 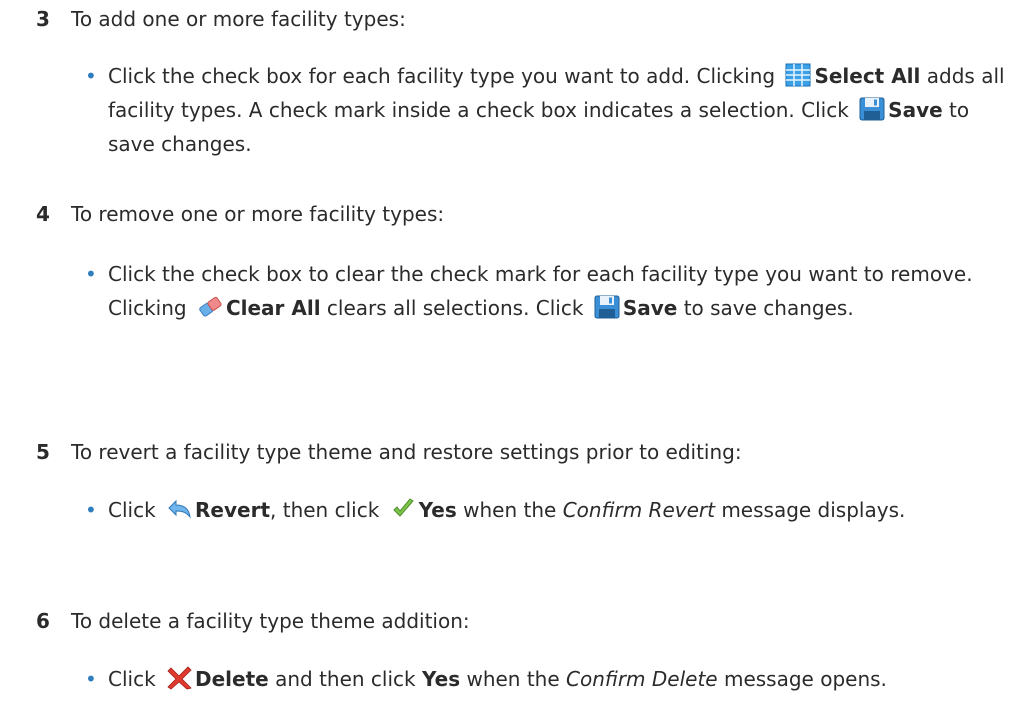 What do you see at coordinates (867, 76) in the screenshot?
I see `select-all-label: Select All` at bounding box center [867, 76].